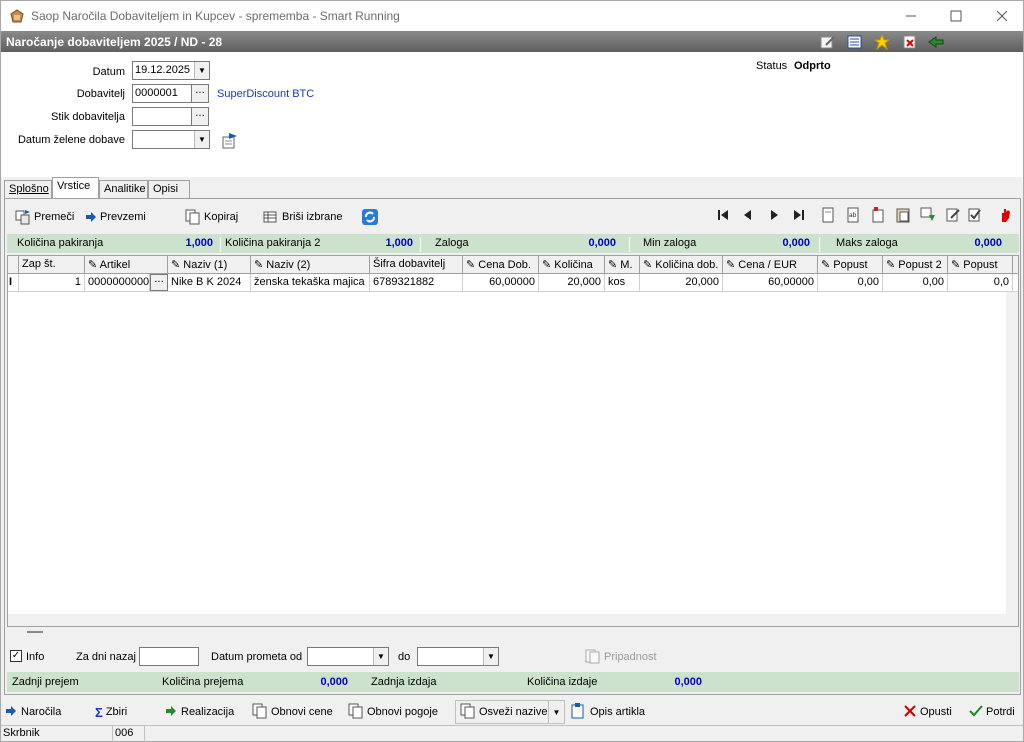  What do you see at coordinates (774, 215) in the screenshot?
I see `next-record-icon` at bounding box center [774, 215].